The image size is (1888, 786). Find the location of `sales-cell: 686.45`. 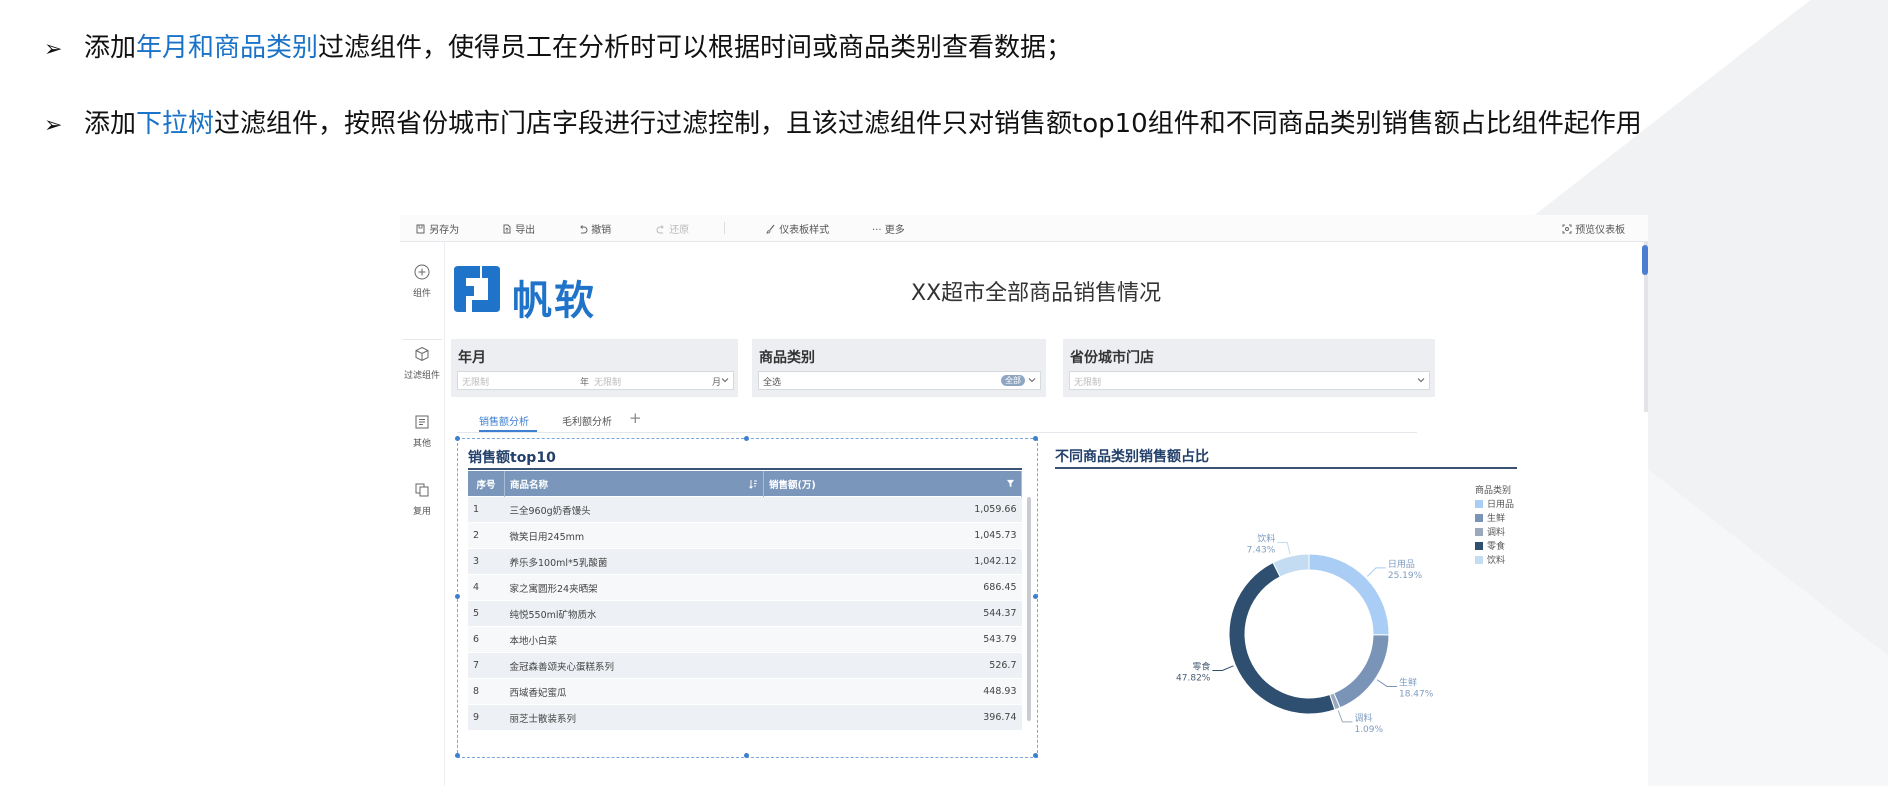

sales-cell: 686.45 is located at coordinates (892, 587).